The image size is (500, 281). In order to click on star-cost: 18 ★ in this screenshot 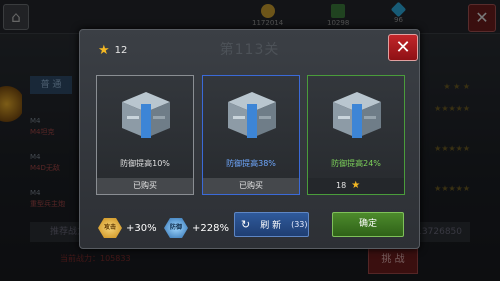, I will do `click(356, 186)`.